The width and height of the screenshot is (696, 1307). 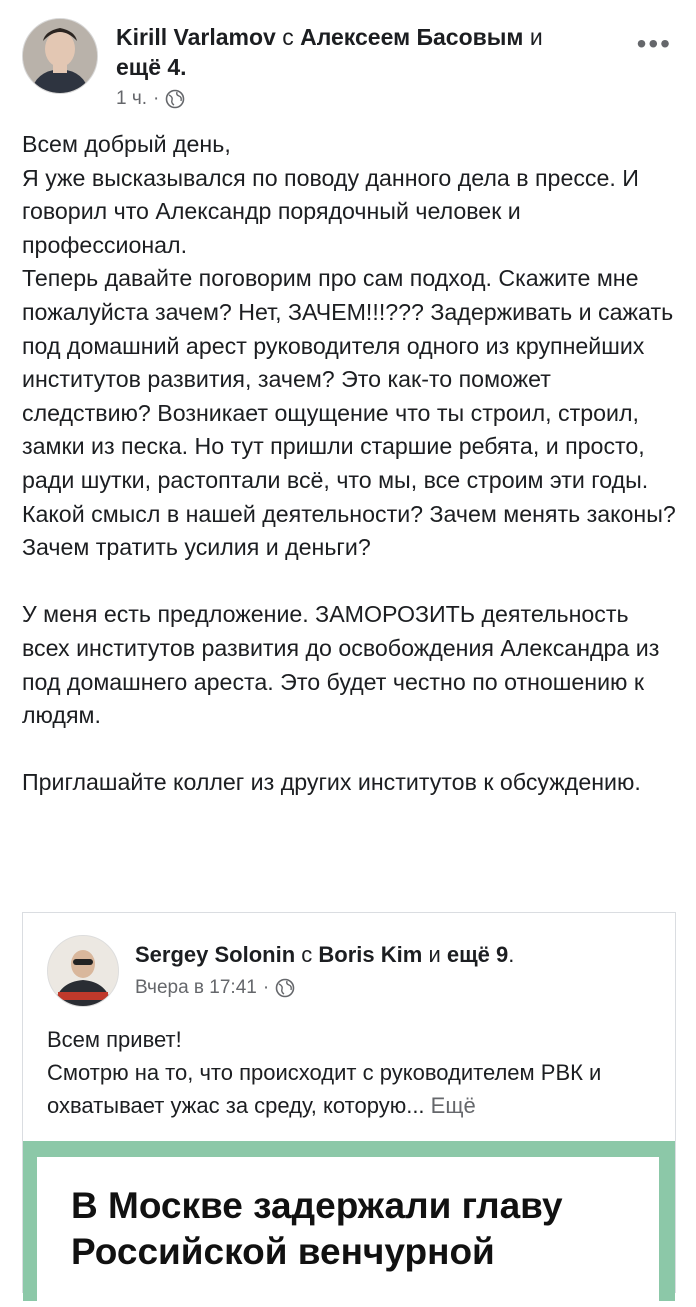 What do you see at coordinates (114, 1039) in the screenshot?
I see `shared-greeting: Всем привет!` at bounding box center [114, 1039].